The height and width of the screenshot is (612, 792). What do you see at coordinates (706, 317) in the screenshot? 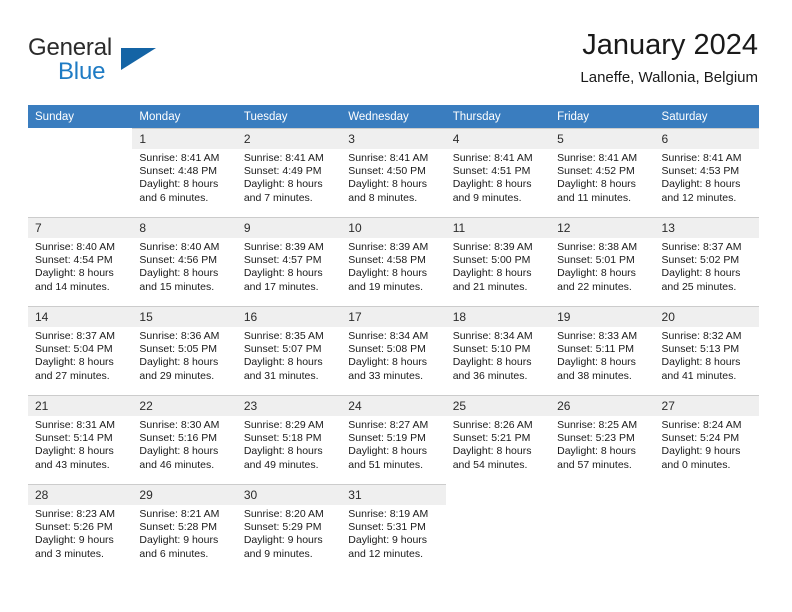
I see `day-number: 20` at bounding box center [706, 317].